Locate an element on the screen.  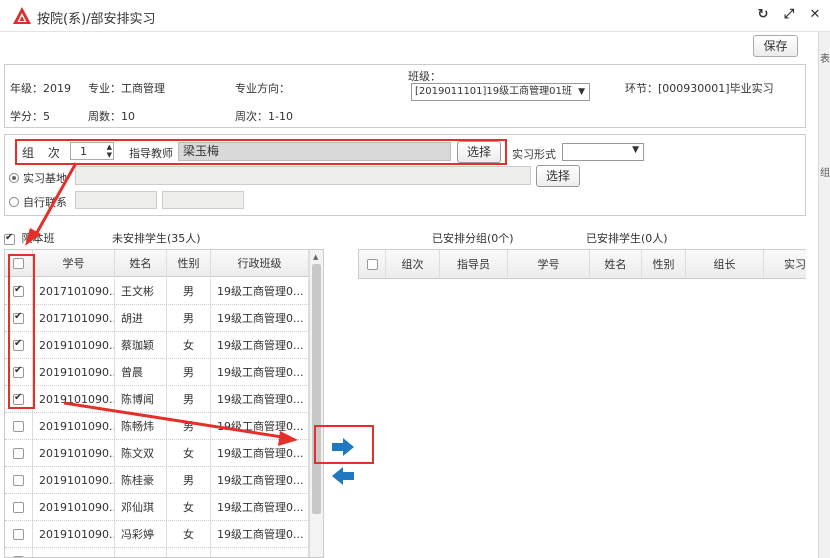
teacher-label: 指导教师 is located at coordinates (151, 153).